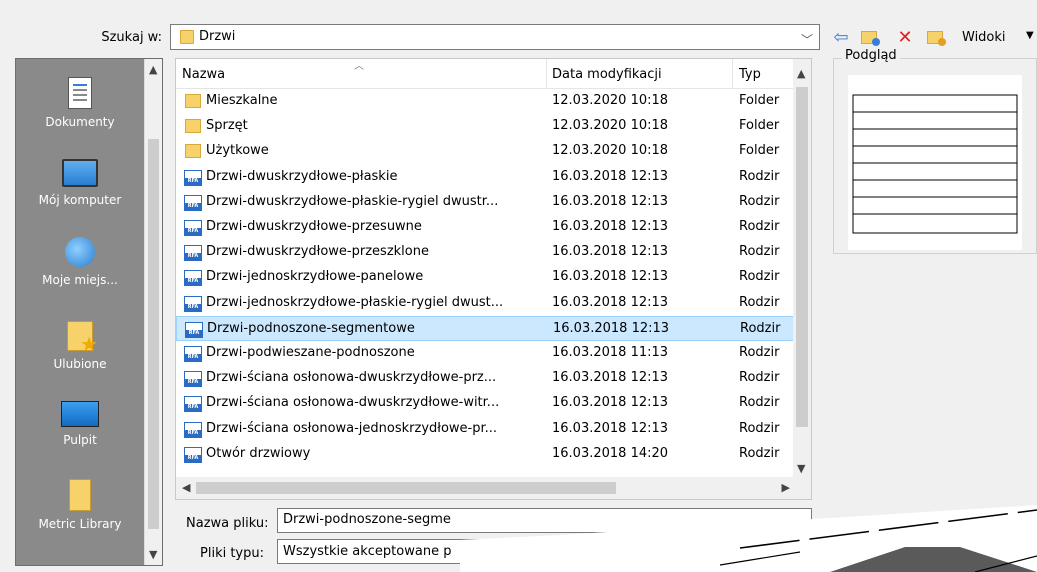 This screenshot has width=1037, height=572. Describe the element at coordinates (748, 538) in the screenshot. I see `overlay-3d-view` at that location.